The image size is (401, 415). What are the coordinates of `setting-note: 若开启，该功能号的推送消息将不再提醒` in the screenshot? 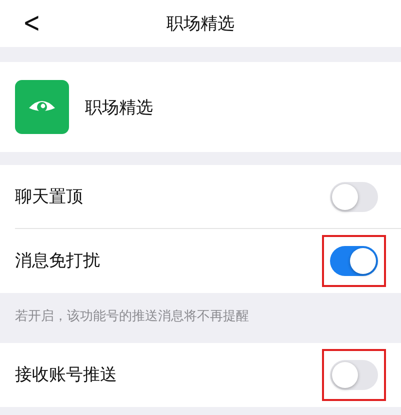 It's located at (132, 316).